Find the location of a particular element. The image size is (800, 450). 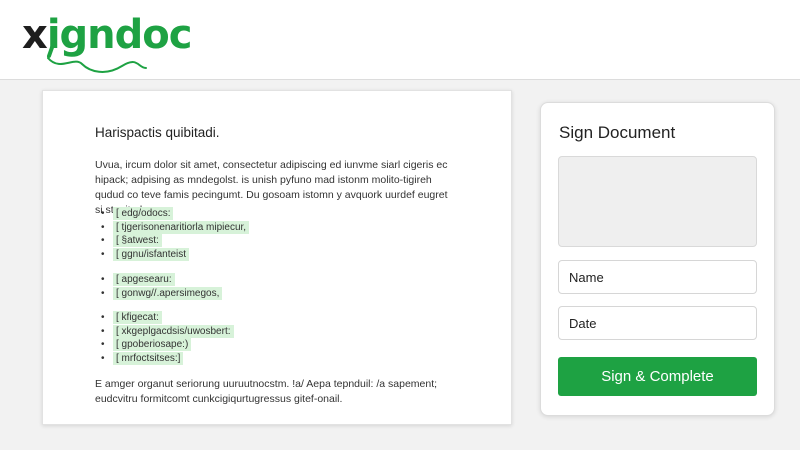

document-title: Harispactis quibitadi. is located at coordinates (157, 132).